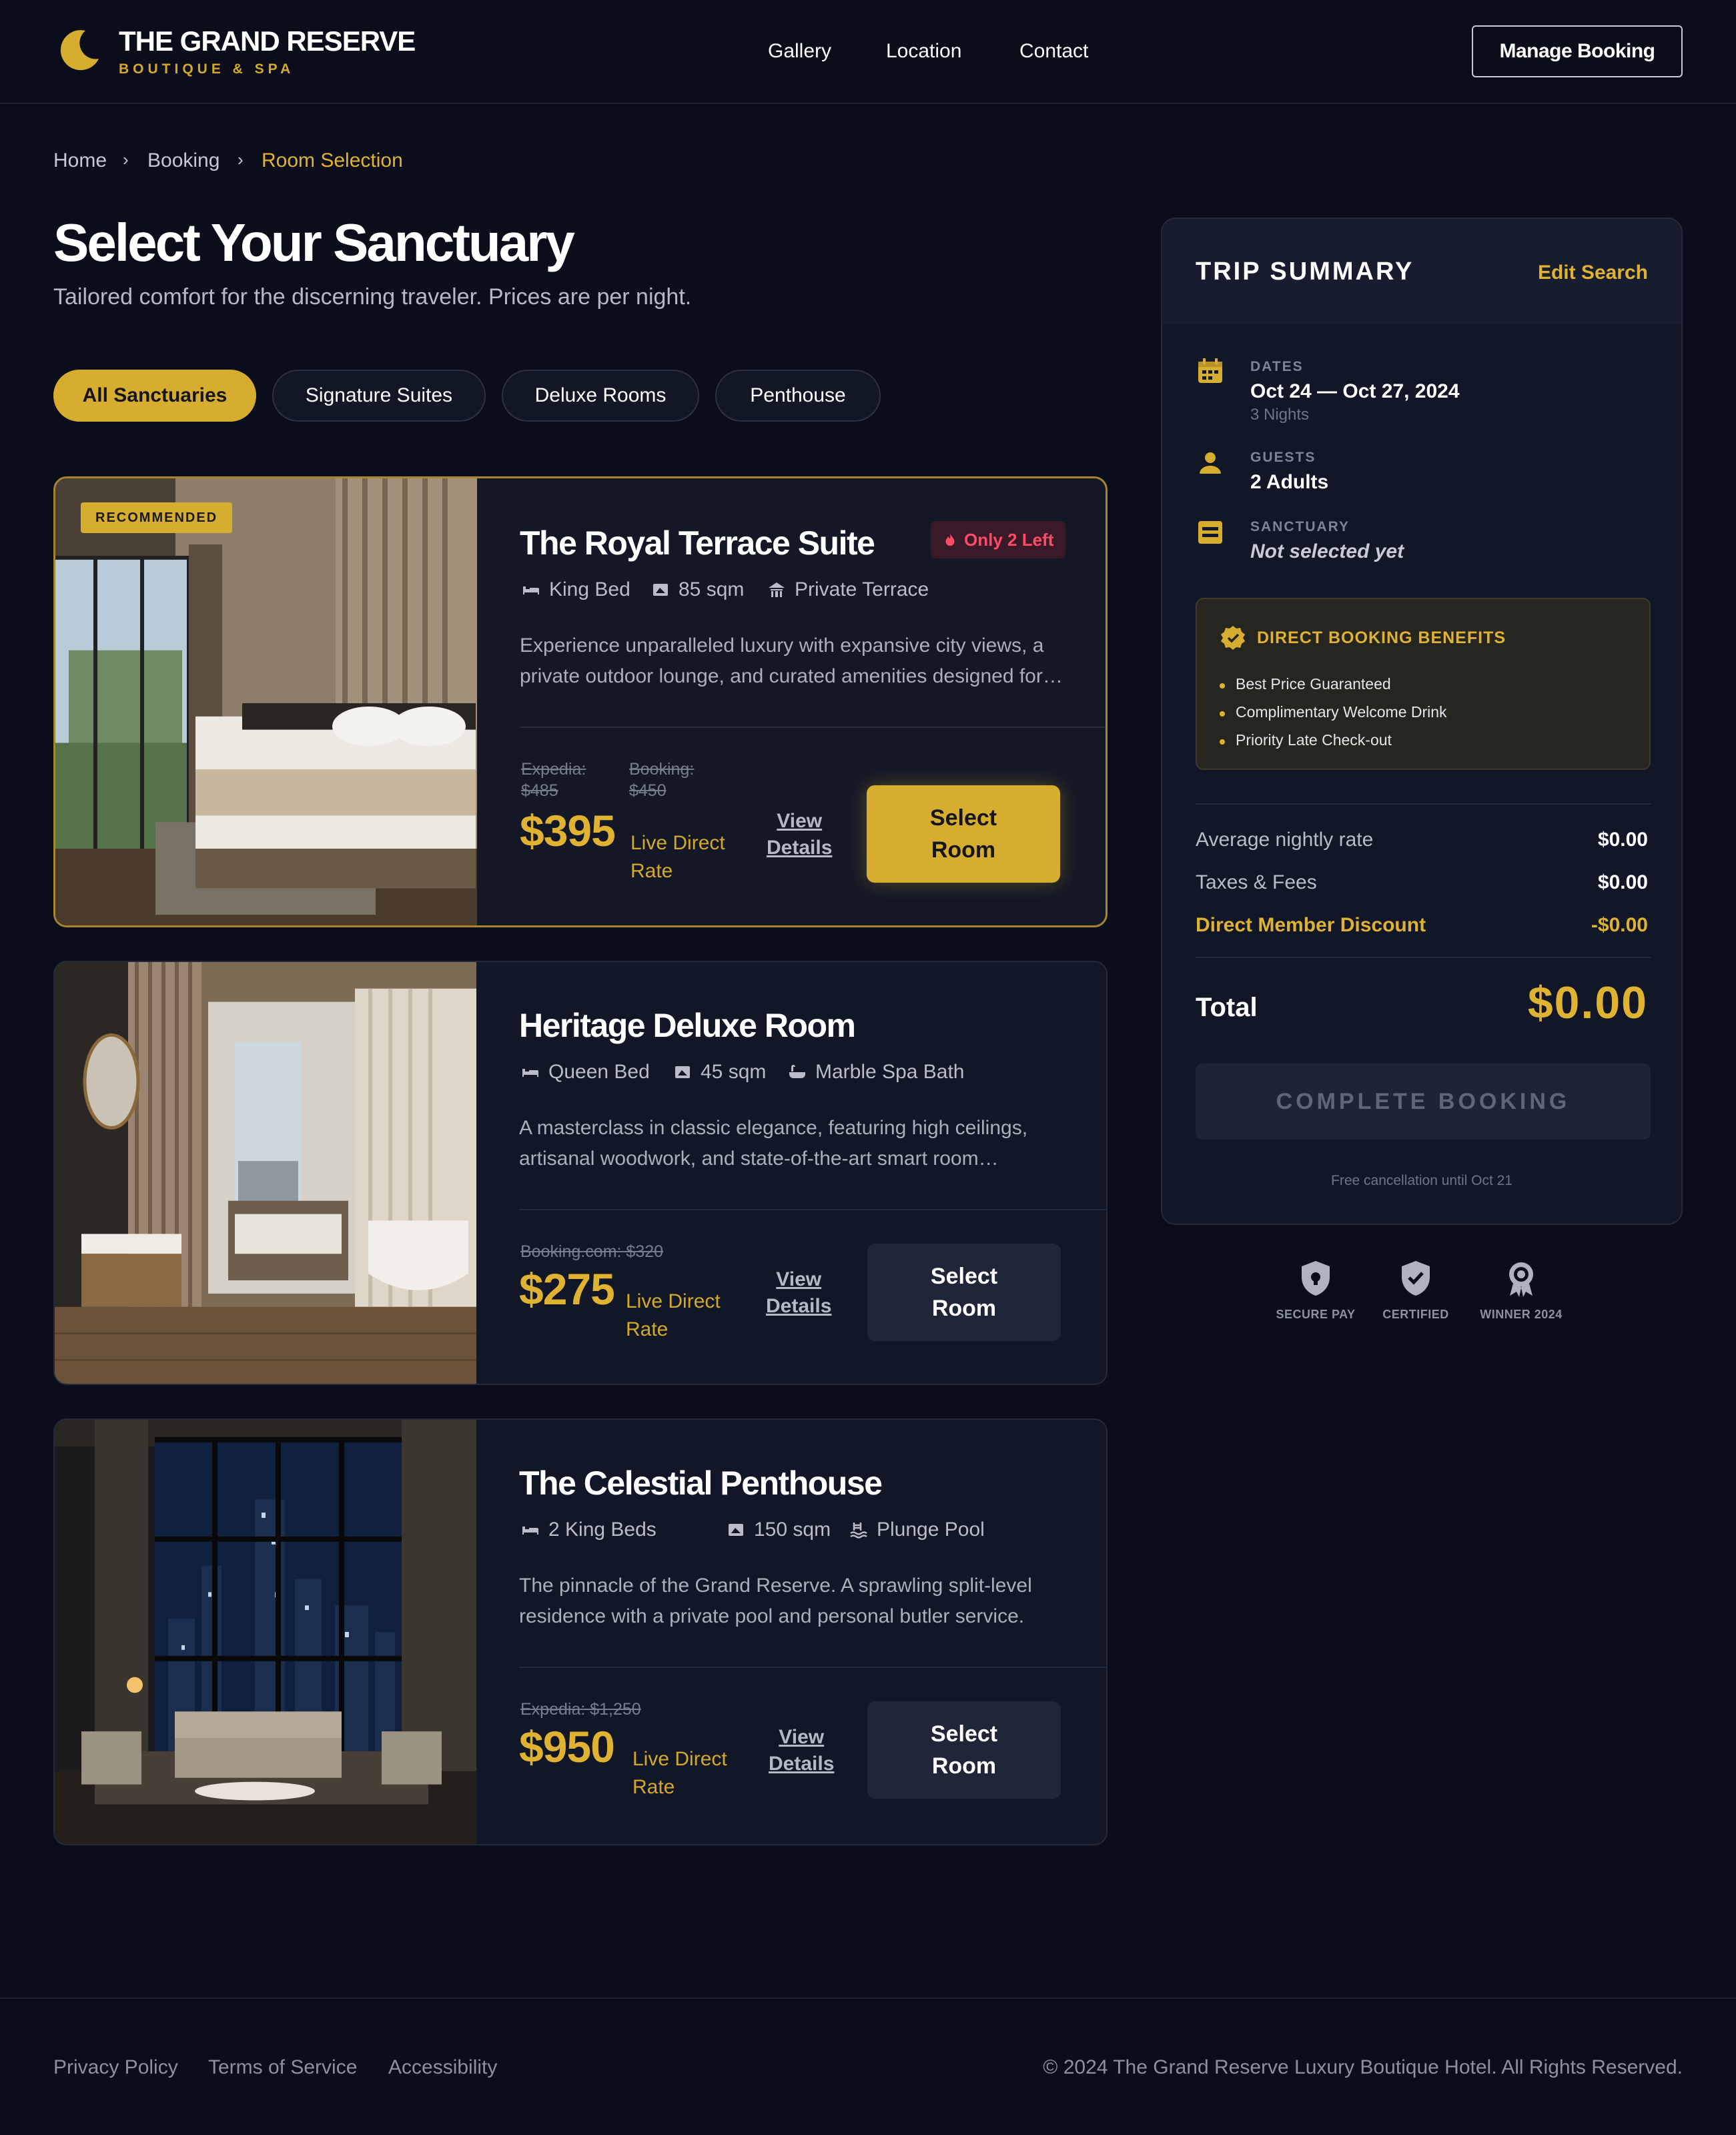 This screenshot has height=2135, width=1736. Describe the element at coordinates (923, 52) in the screenshot. I see `nav-location: Location` at that location.